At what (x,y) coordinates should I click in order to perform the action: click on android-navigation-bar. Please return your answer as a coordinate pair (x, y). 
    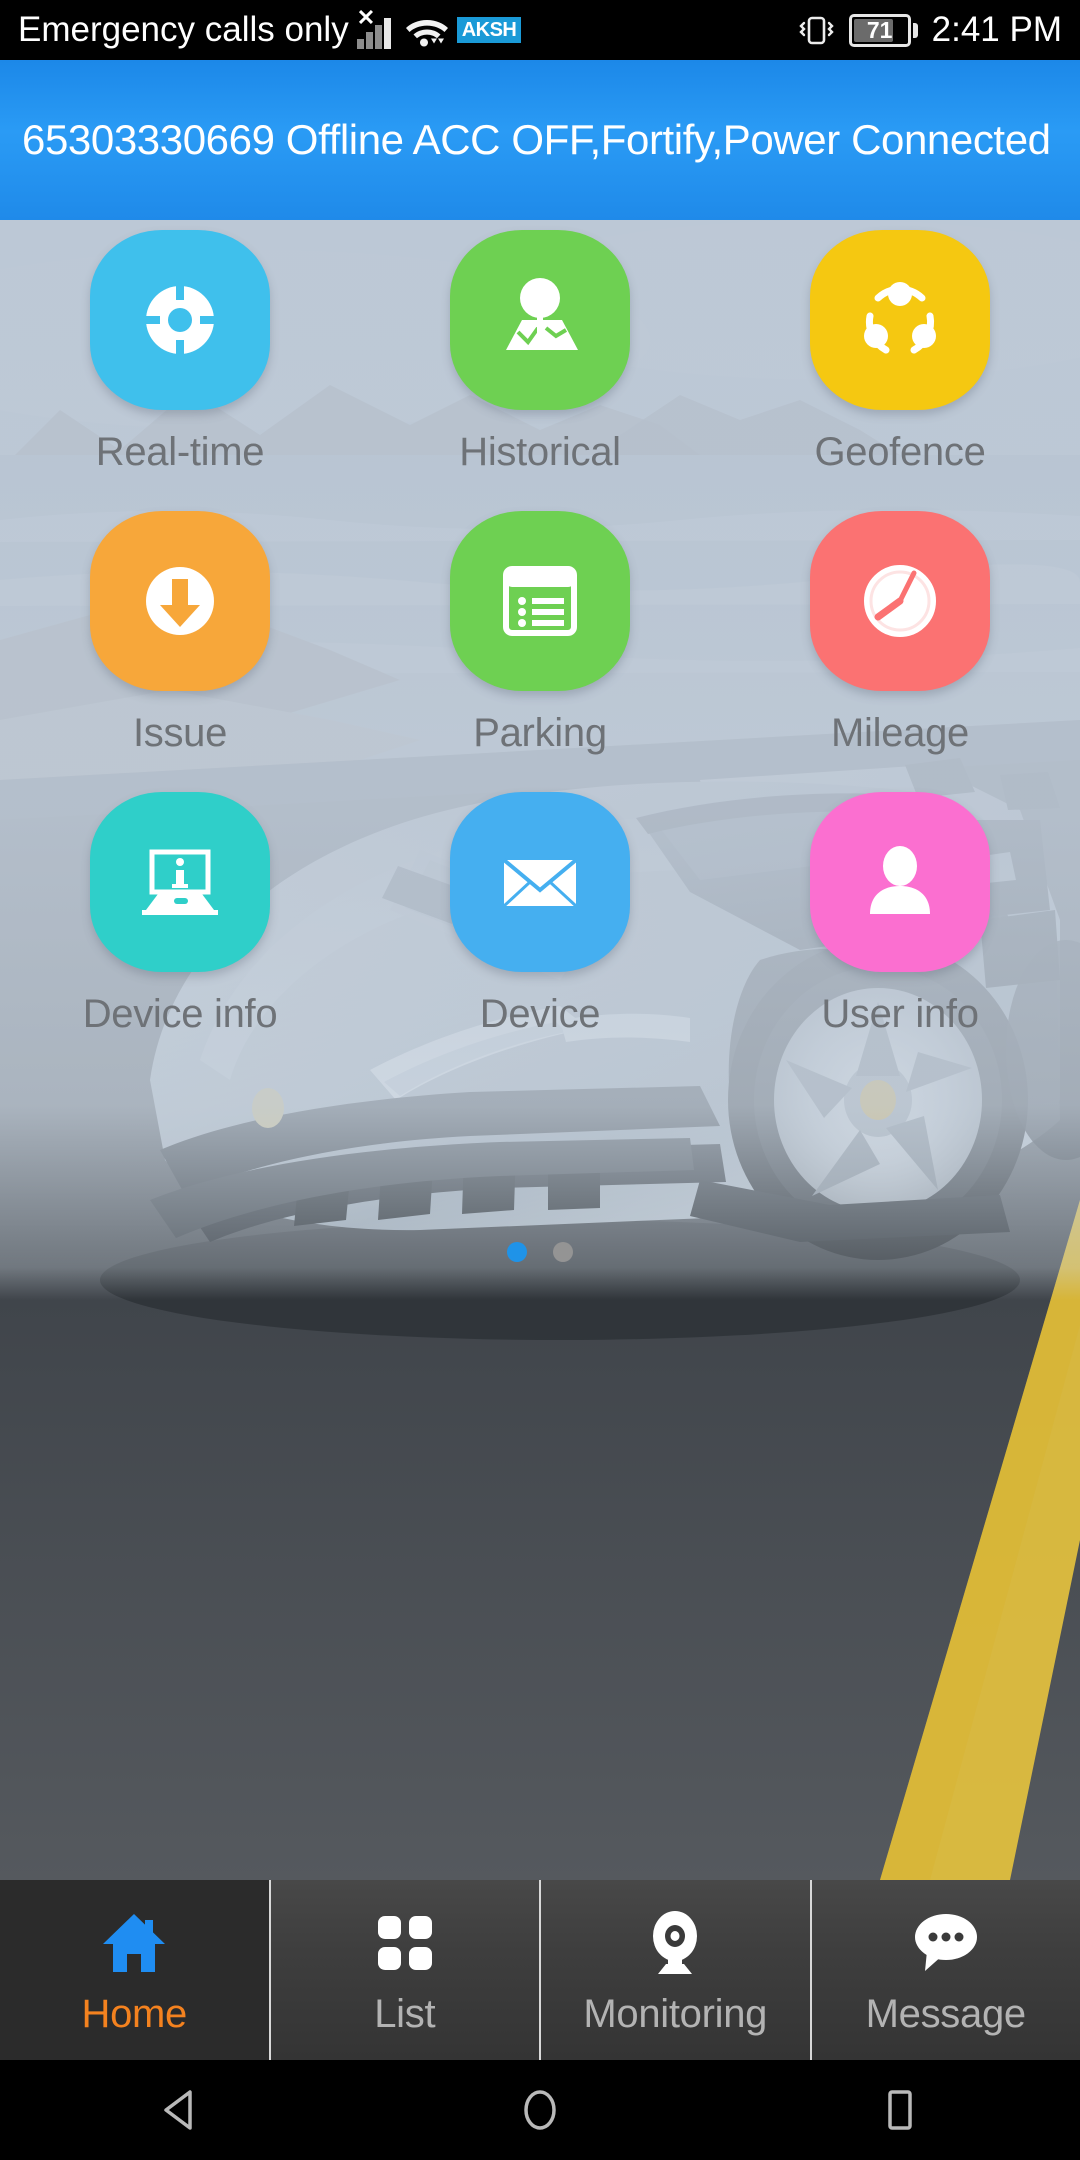
    Looking at the image, I should click on (540, 2110).